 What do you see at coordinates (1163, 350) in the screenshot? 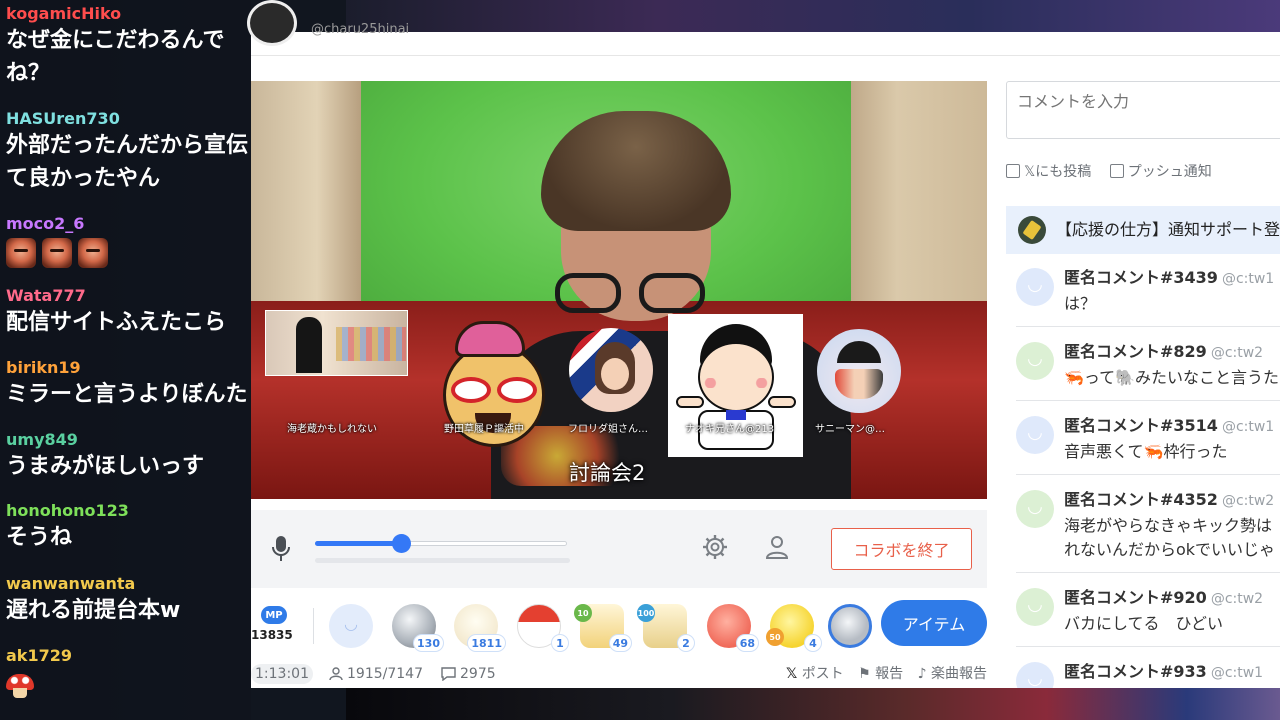
I see `commenter-name: 匿名コメント#829 @c:tw2` at bounding box center [1163, 350].